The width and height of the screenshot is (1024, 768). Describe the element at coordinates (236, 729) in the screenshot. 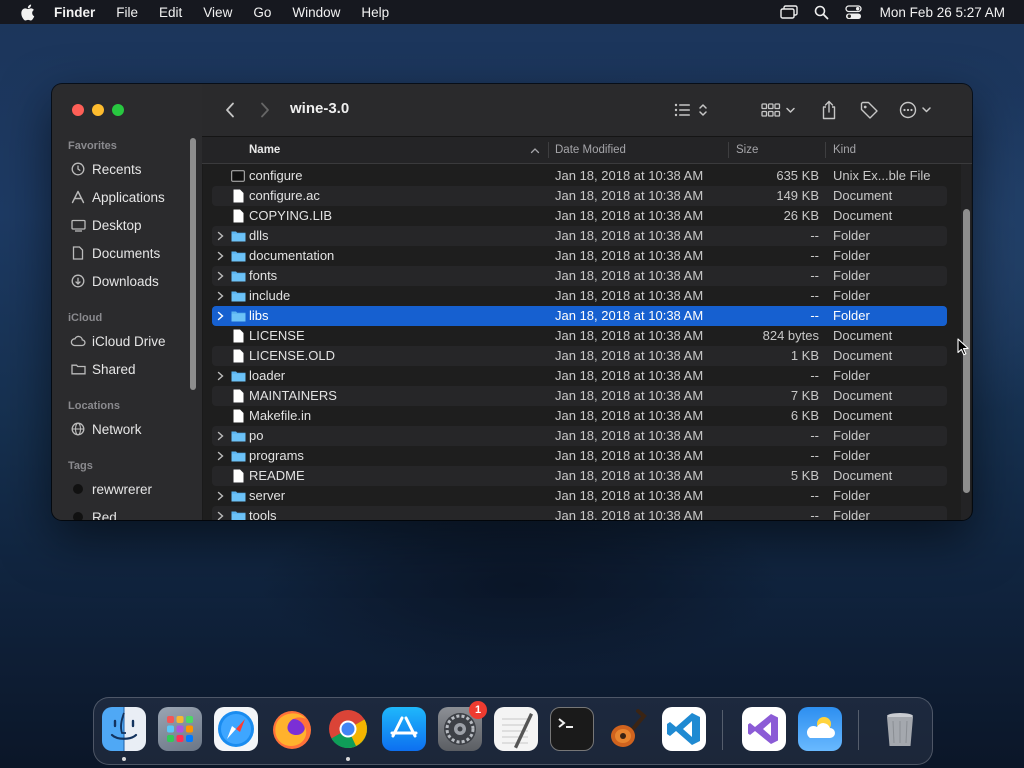

I see `dock-safari-icon` at that location.